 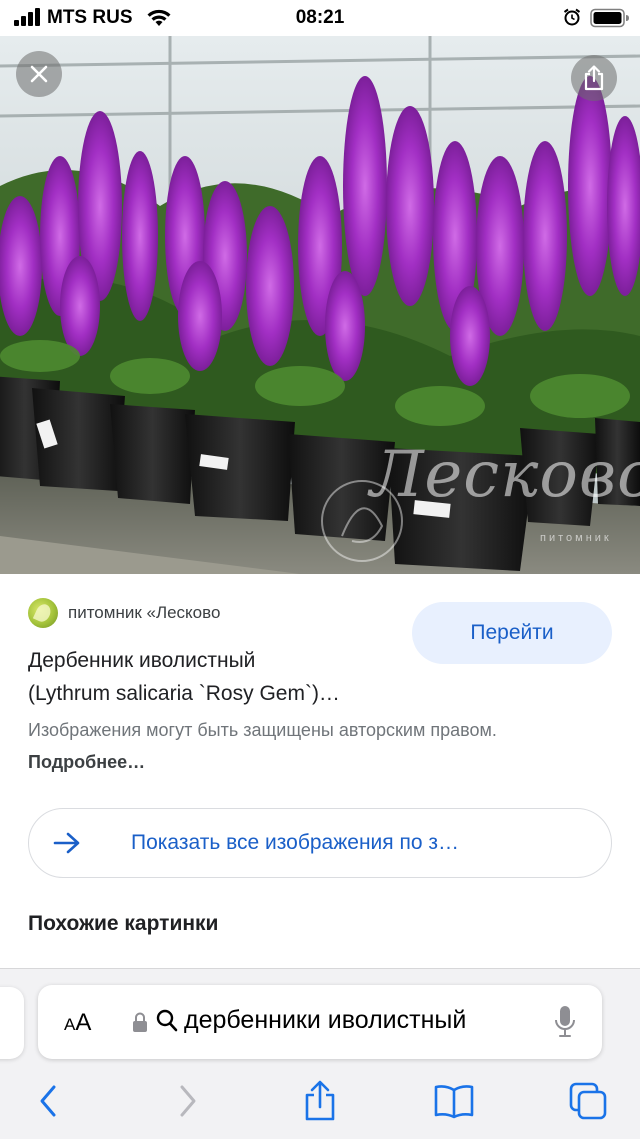 I want to click on clock: 08:21, so click(x=320, y=17).